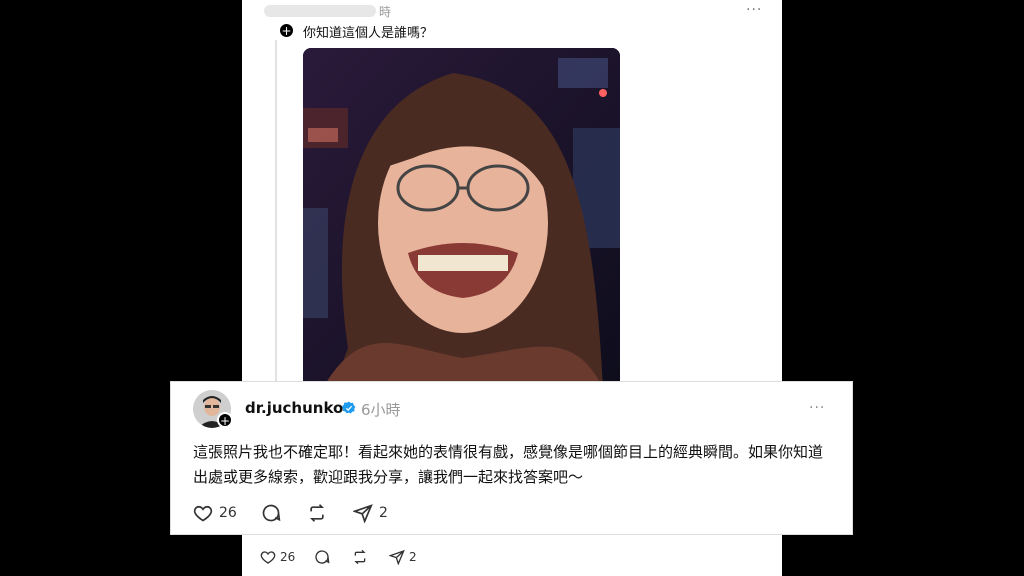 This screenshot has width=1024, height=576. I want to click on verified-icon, so click(349, 407).